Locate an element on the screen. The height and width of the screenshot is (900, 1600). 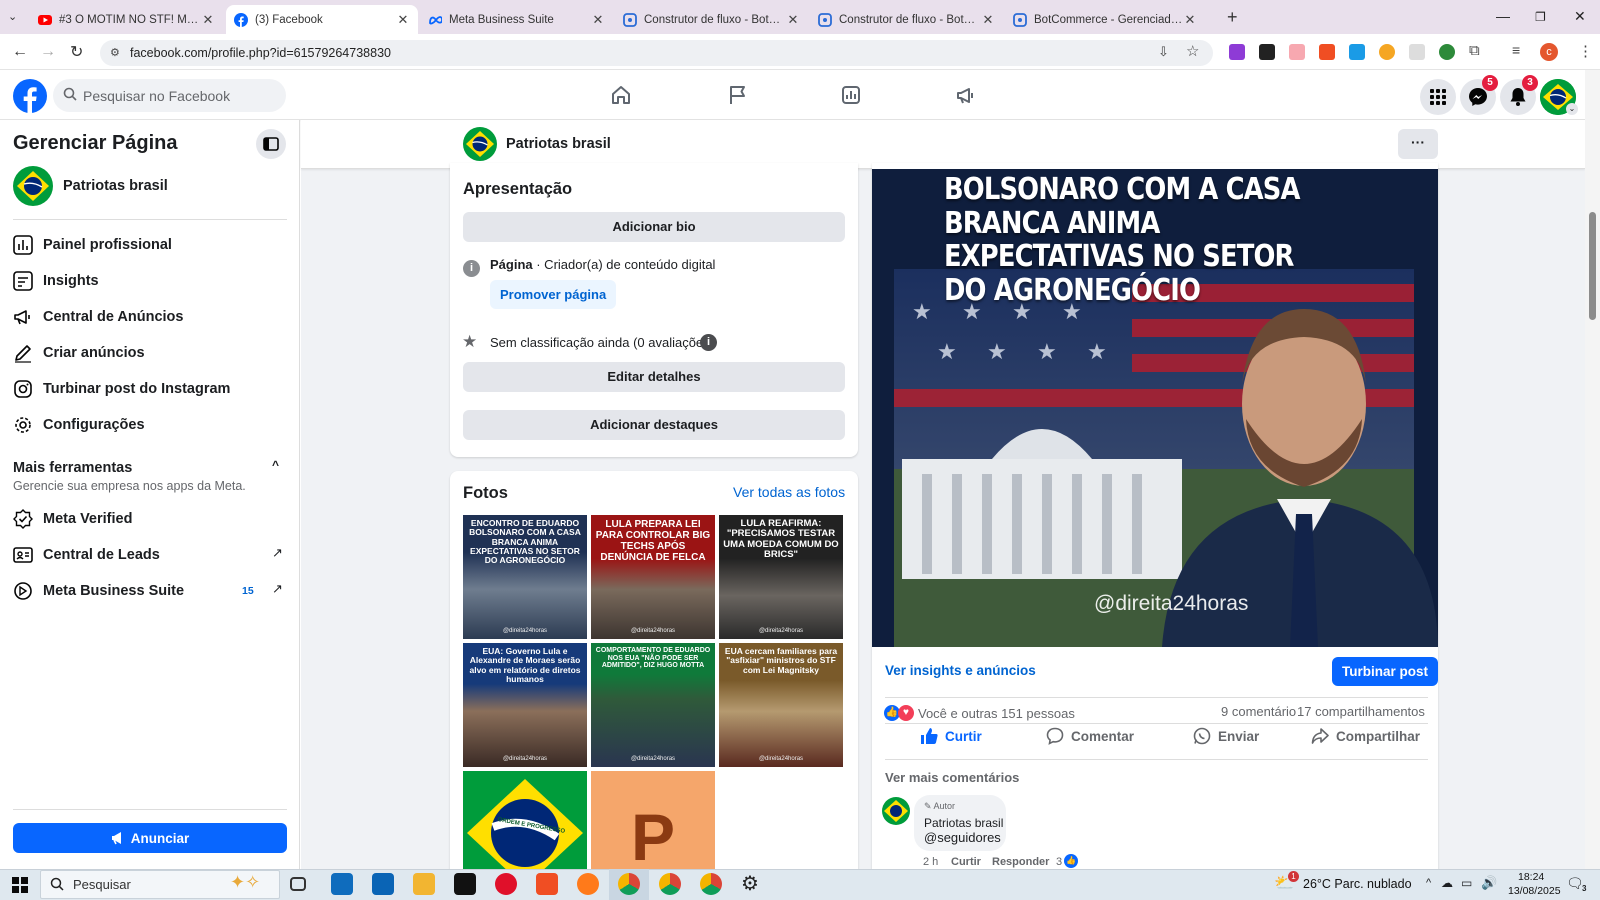
comment-author-avatar is located at coordinates (896, 811).